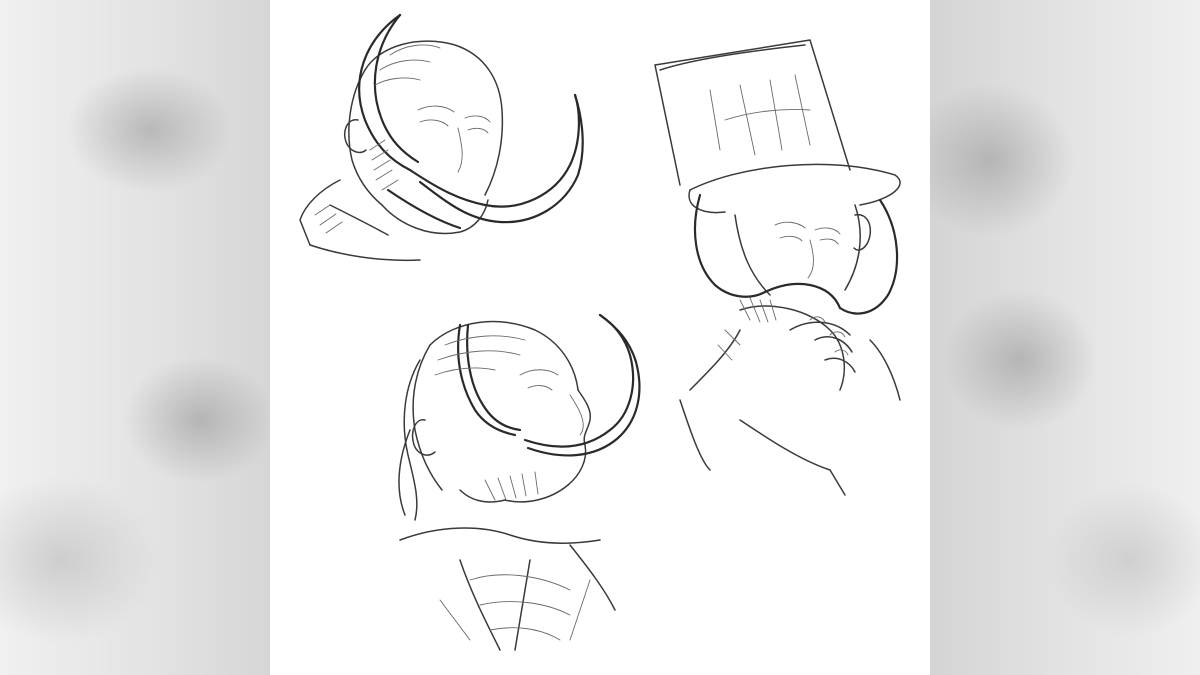  What do you see at coordinates (441, 137) in the screenshot?
I see `portrait-top-left` at bounding box center [441, 137].